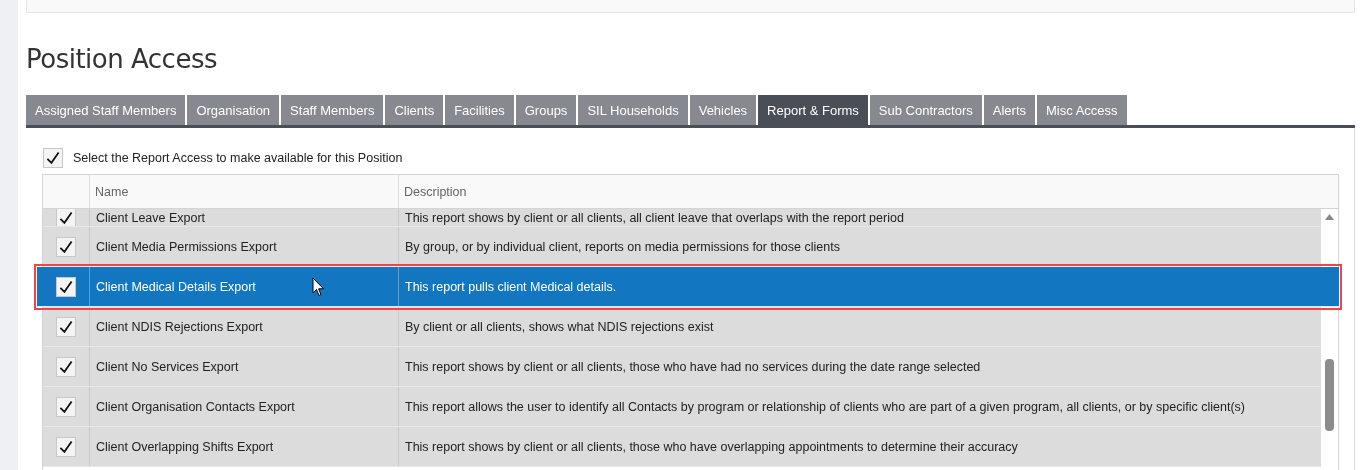 This screenshot has height=470, width=1366. What do you see at coordinates (925, 110) in the screenshot?
I see `tab: Sub Contractors` at bounding box center [925, 110].